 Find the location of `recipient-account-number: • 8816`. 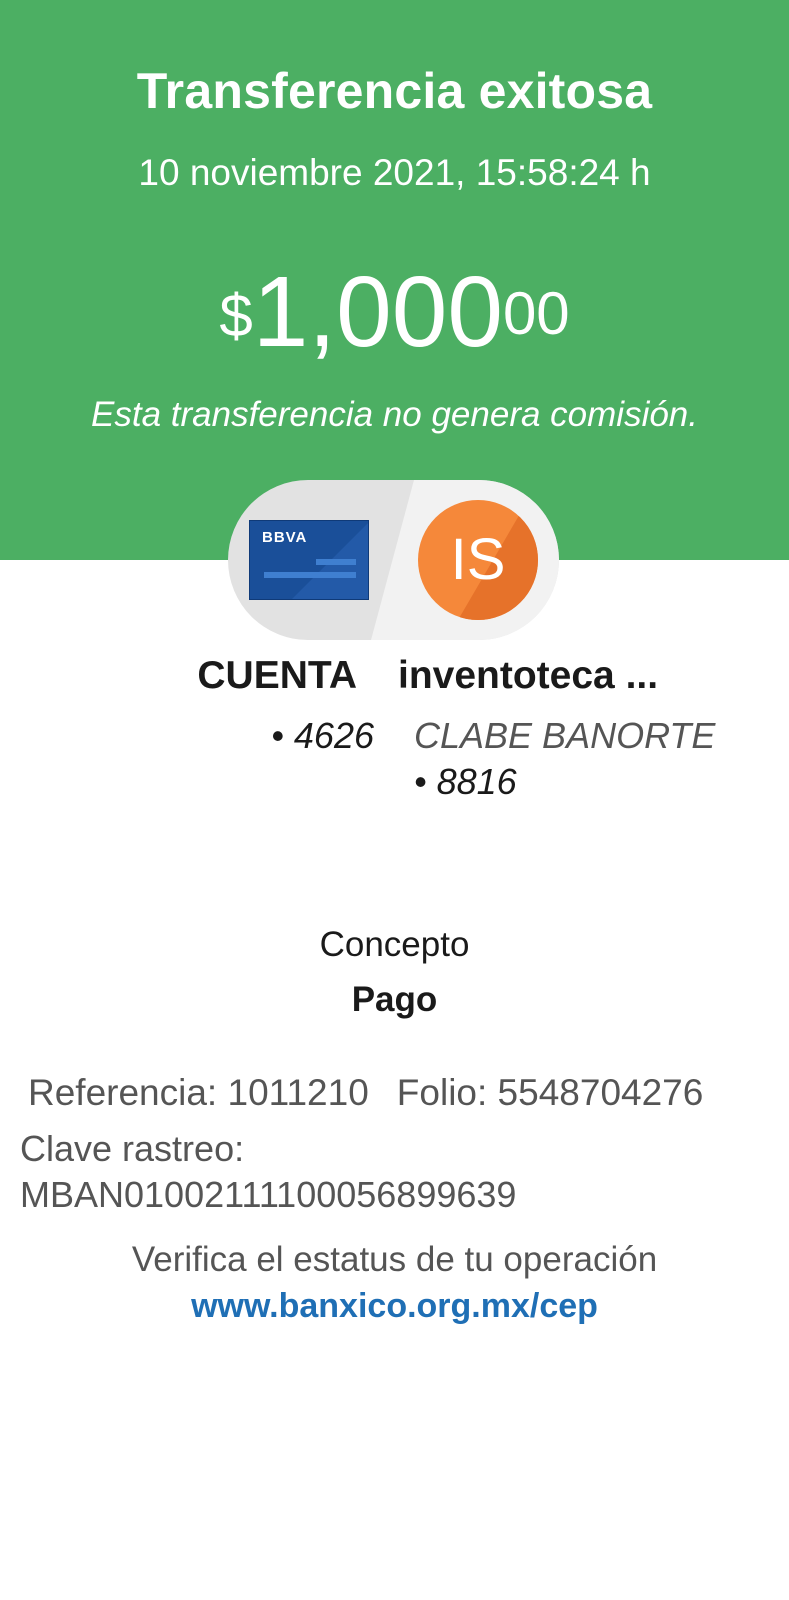

recipient-account-number: • 8816 is located at coordinates (465, 781).